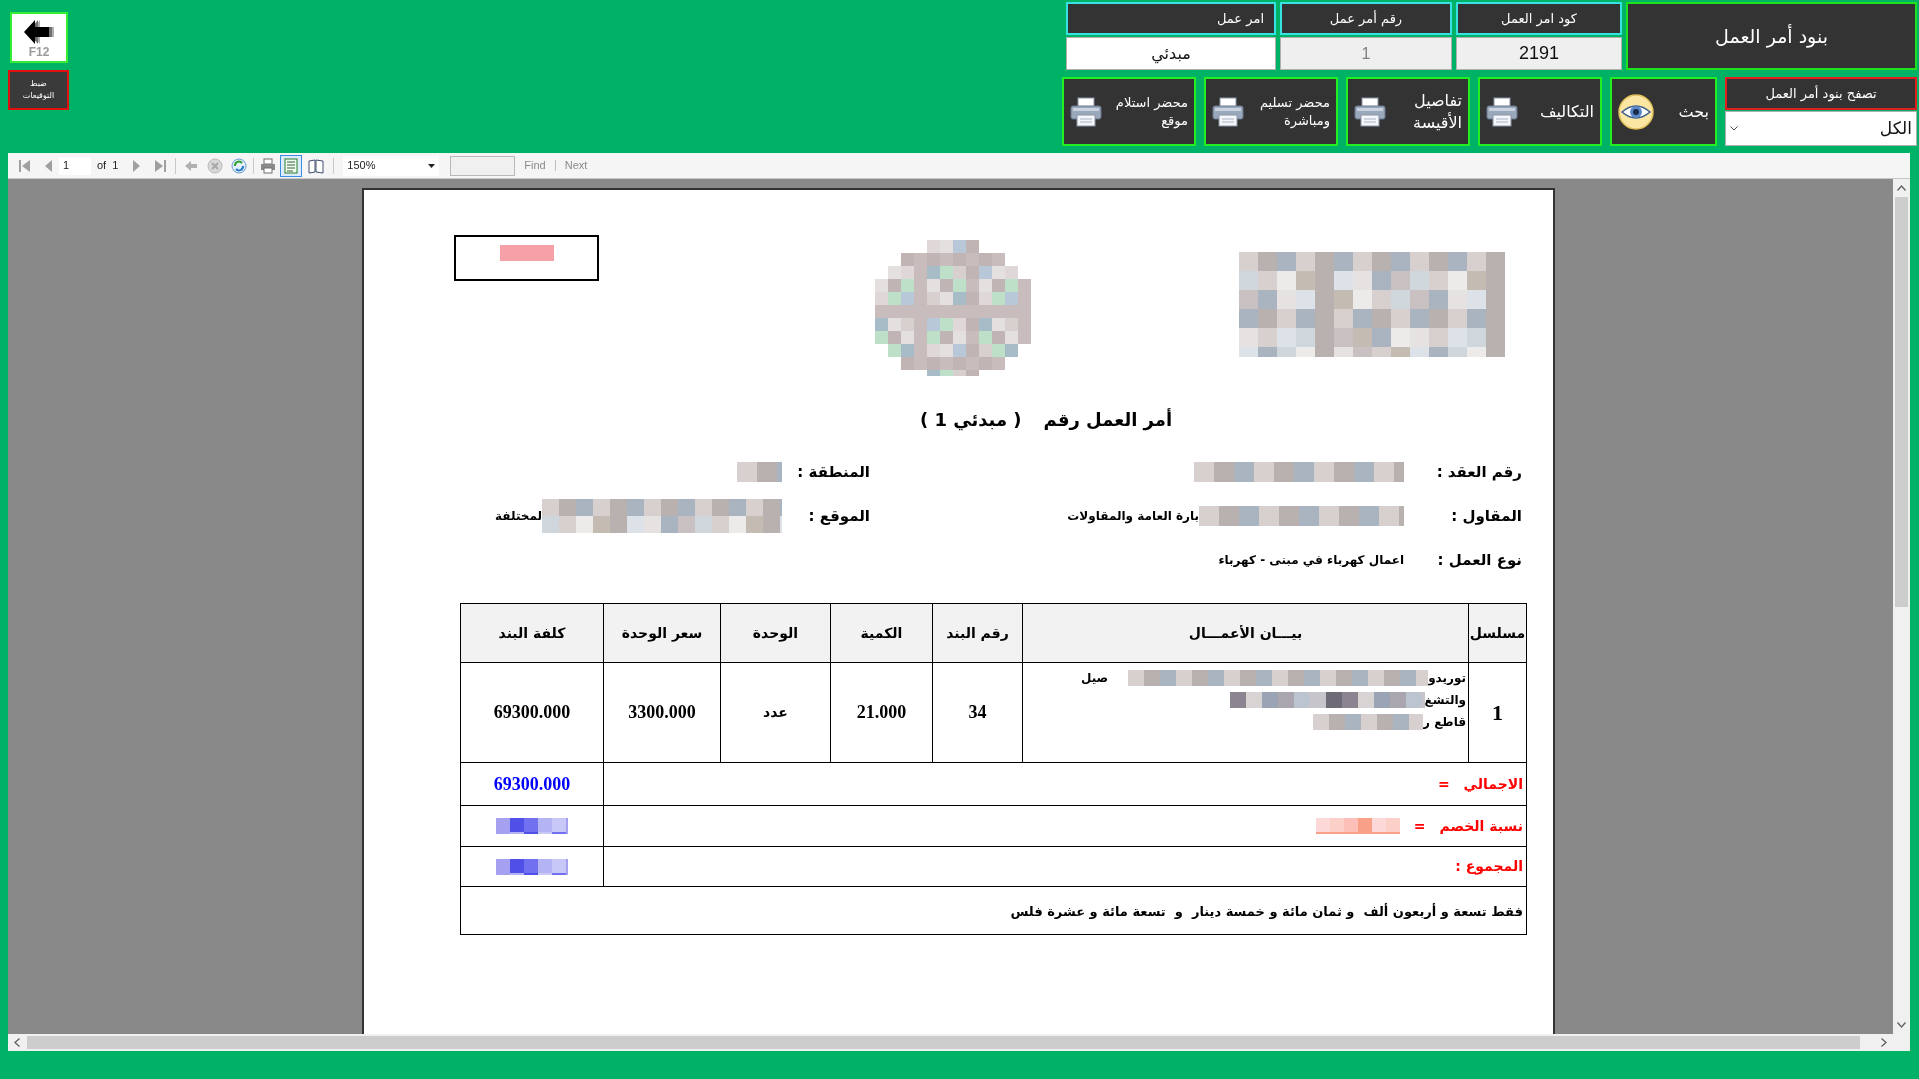  What do you see at coordinates (1445, 700) in the screenshot?
I see `description-text: والتشغ` at bounding box center [1445, 700].